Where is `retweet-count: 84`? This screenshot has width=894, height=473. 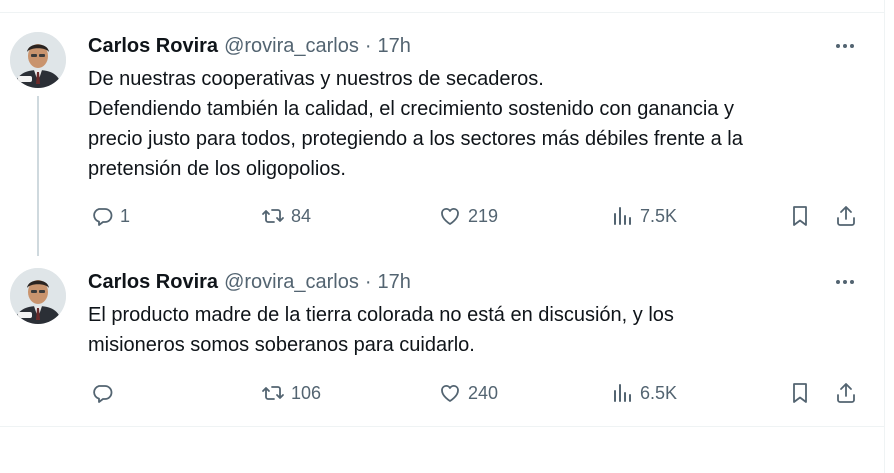 retweet-count: 84 is located at coordinates (301, 215).